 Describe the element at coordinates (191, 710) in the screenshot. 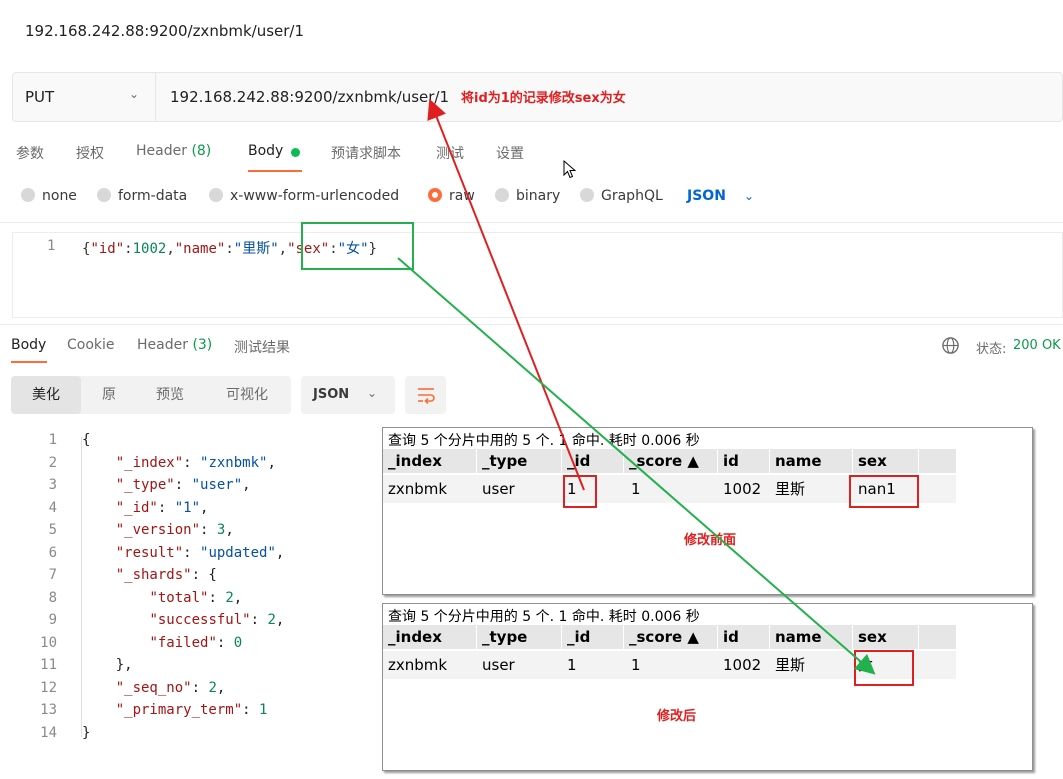

I see `code-line: "_primary_term": 1` at that location.